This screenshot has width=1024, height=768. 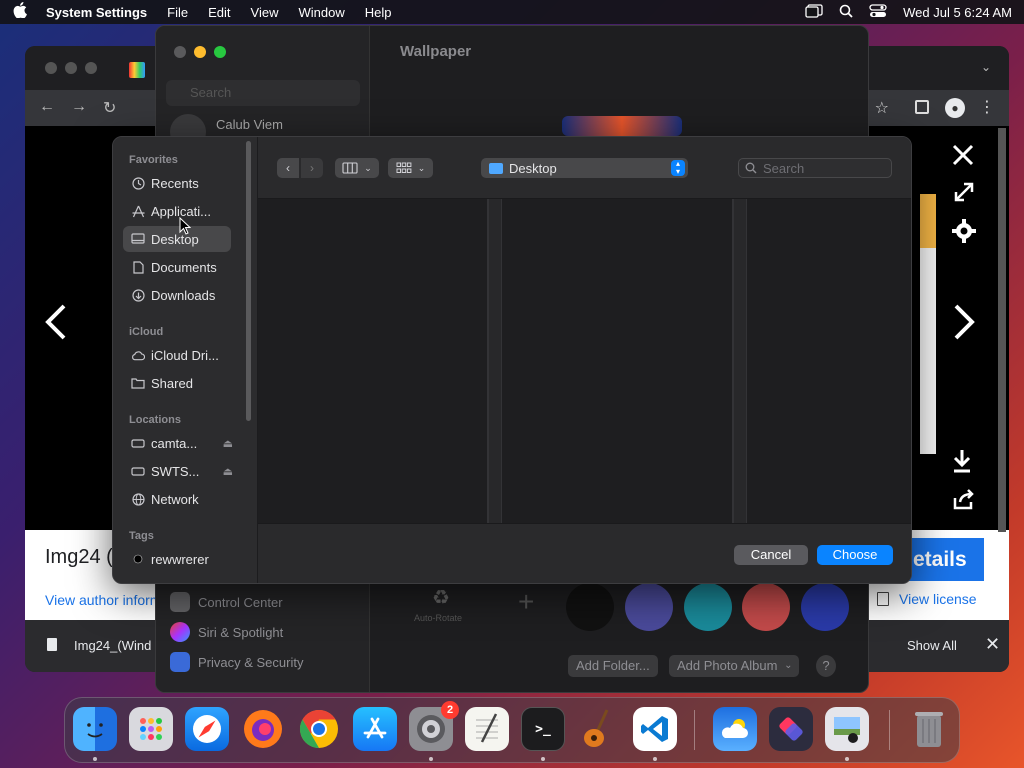 What do you see at coordinates (962, 462) in the screenshot?
I see `download-icon` at bounding box center [962, 462].